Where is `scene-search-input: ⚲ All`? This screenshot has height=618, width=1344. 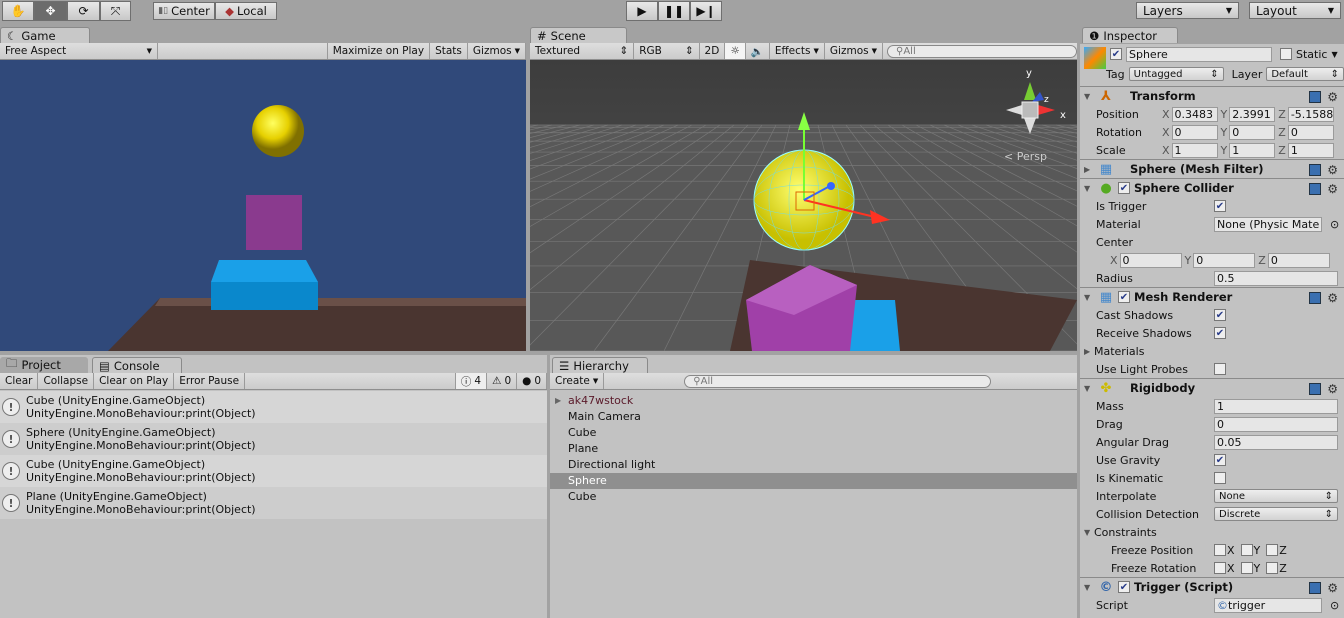 scene-search-input: ⚲ All is located at coordinates (982, 51).